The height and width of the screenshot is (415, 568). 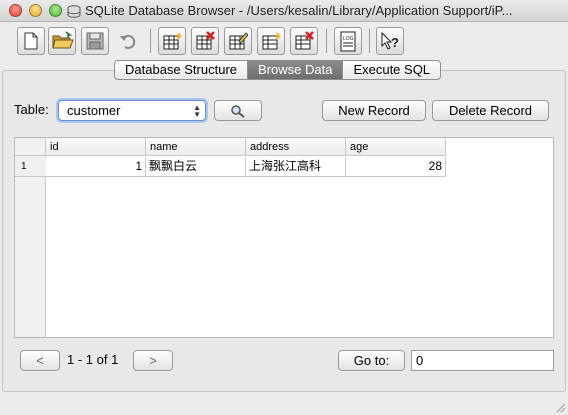 I want to click on open-folder-icon, so click(x=63, y=40).